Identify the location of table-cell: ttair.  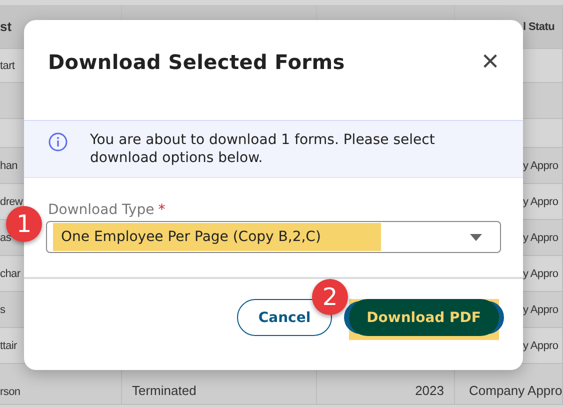
(8, 346).